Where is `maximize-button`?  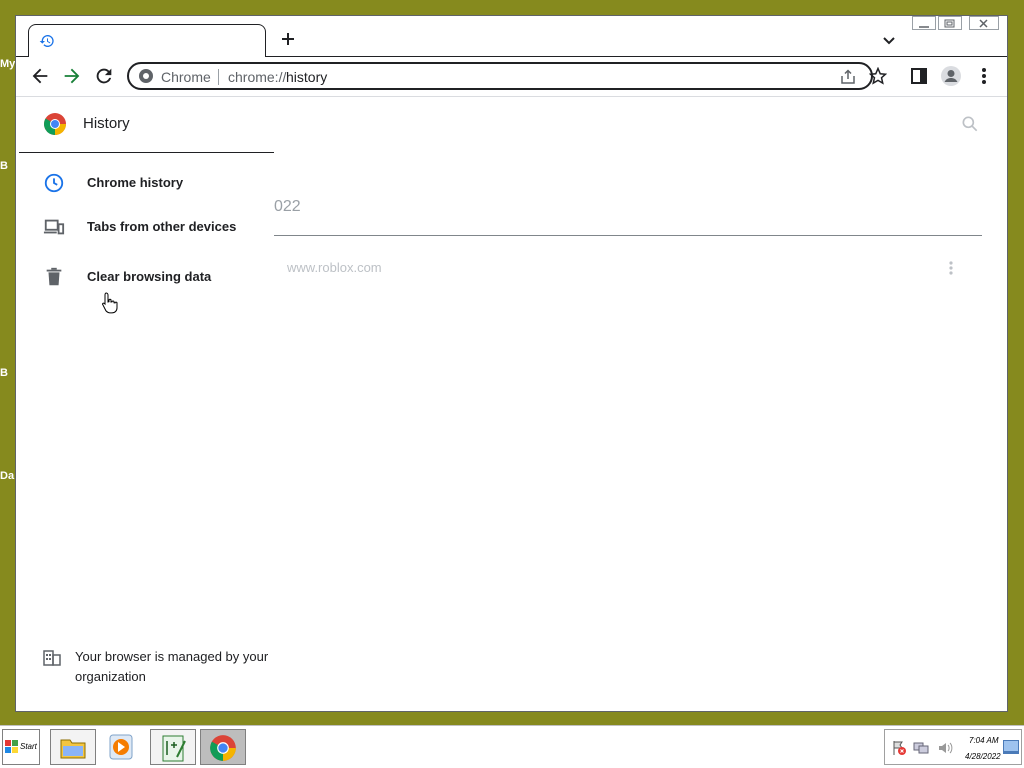 maximize-button is located at coordinates (950, 23).